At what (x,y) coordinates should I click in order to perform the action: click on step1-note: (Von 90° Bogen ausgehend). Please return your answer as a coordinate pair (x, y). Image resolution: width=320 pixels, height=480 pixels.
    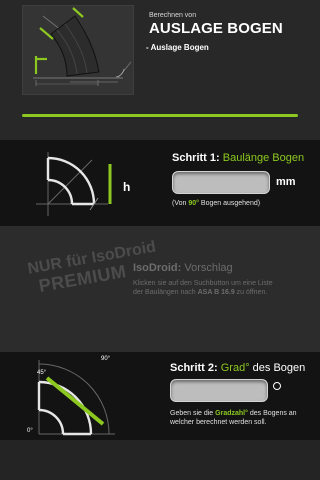
    Looking at the image, I should click on (216, 203).